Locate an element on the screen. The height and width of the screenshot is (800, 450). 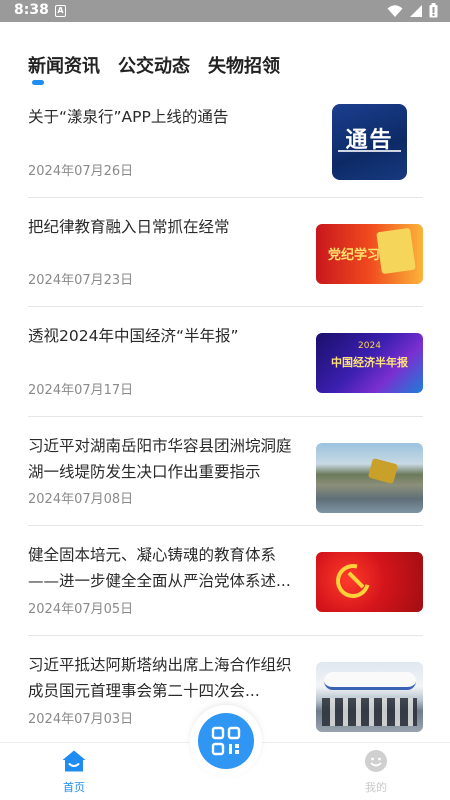
delegation-graphic is located at coordinates (369, 711).